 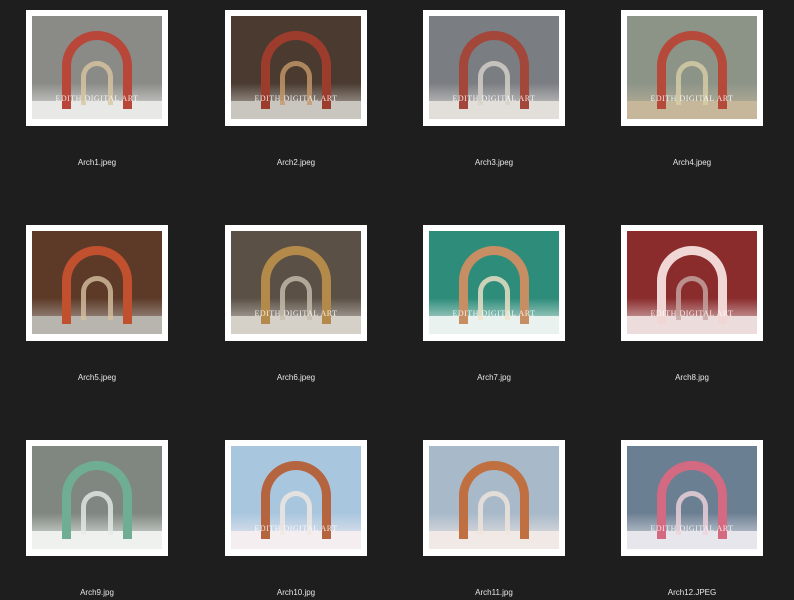 I want to click on file-name-label: Arch6.jpeg, so click(x=296, y=377).